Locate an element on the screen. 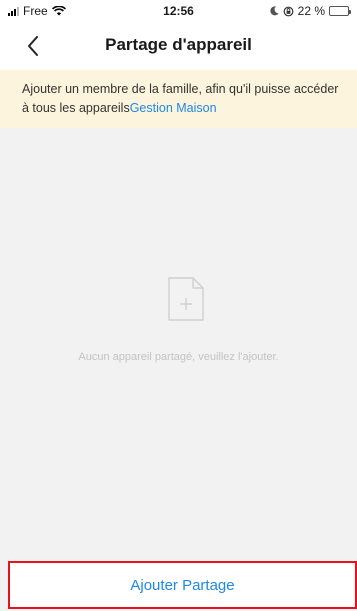 This screenshot has width=357, height=611. navigation-bar: Partage d'appareil is located at coordinates (178, 46).